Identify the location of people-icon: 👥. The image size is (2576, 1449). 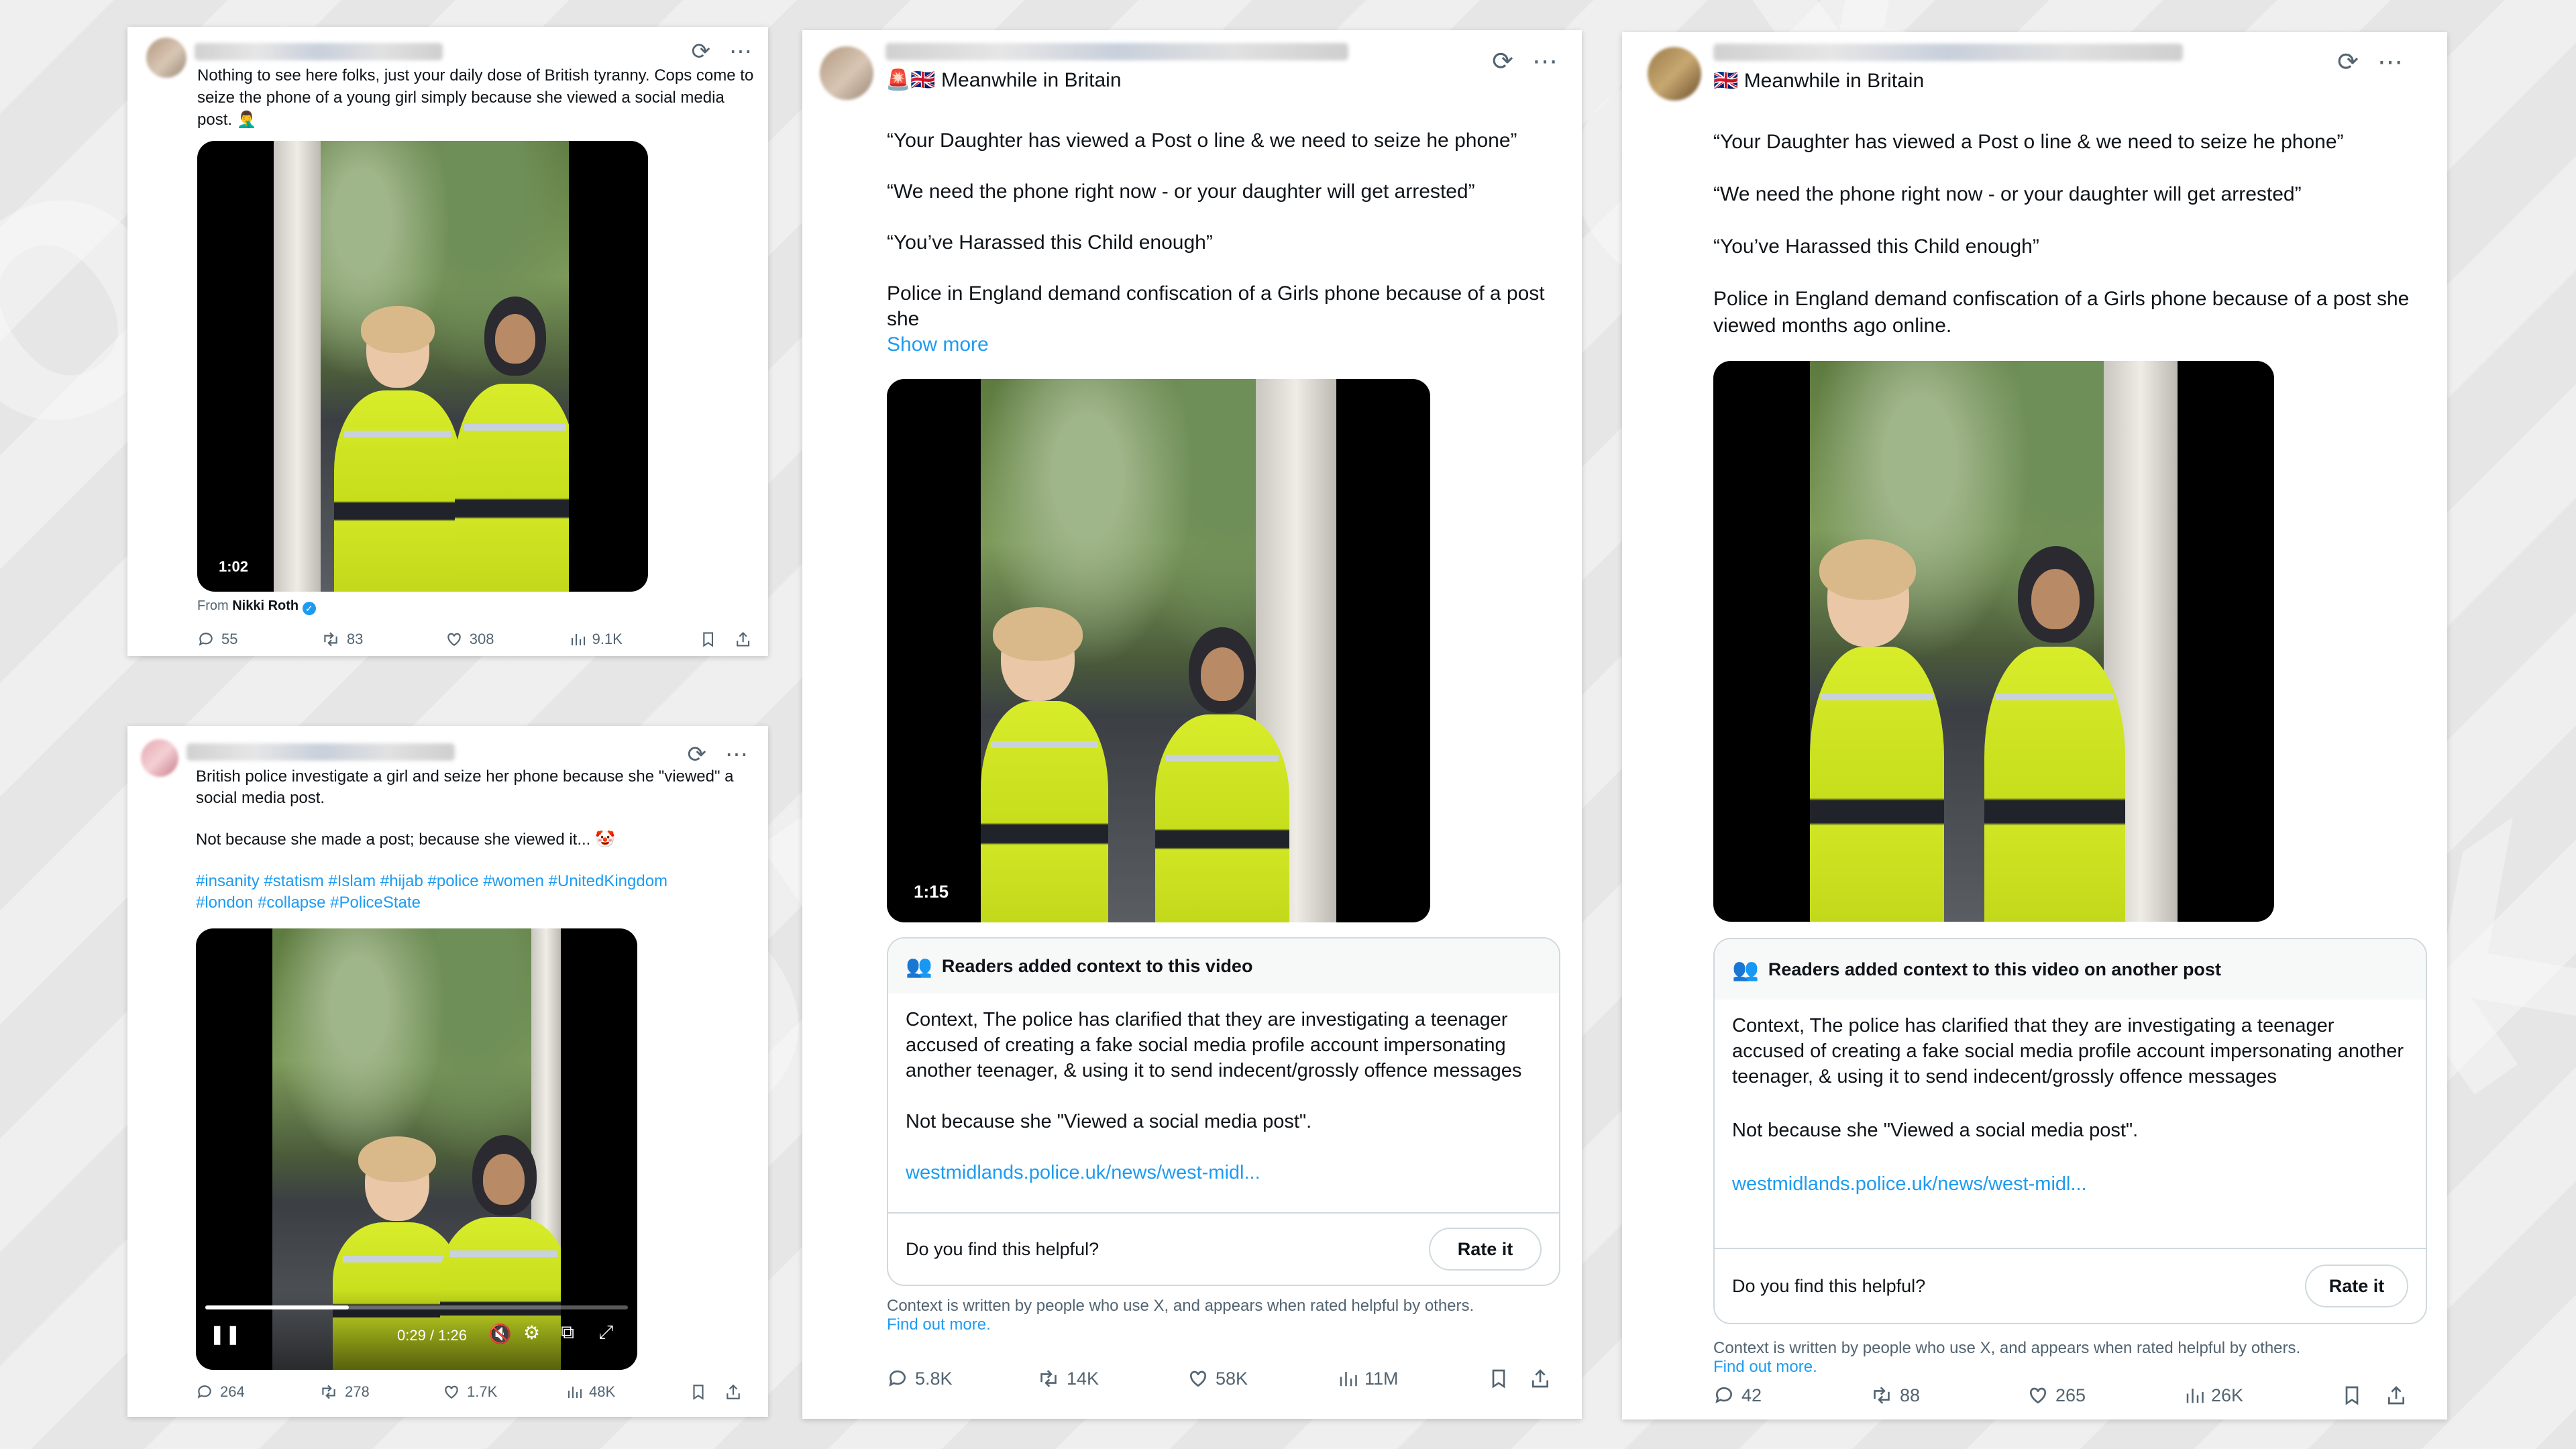
(1745, 969).